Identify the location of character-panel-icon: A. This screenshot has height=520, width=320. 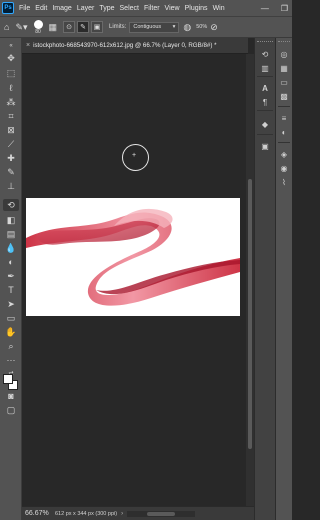
(265, 88).